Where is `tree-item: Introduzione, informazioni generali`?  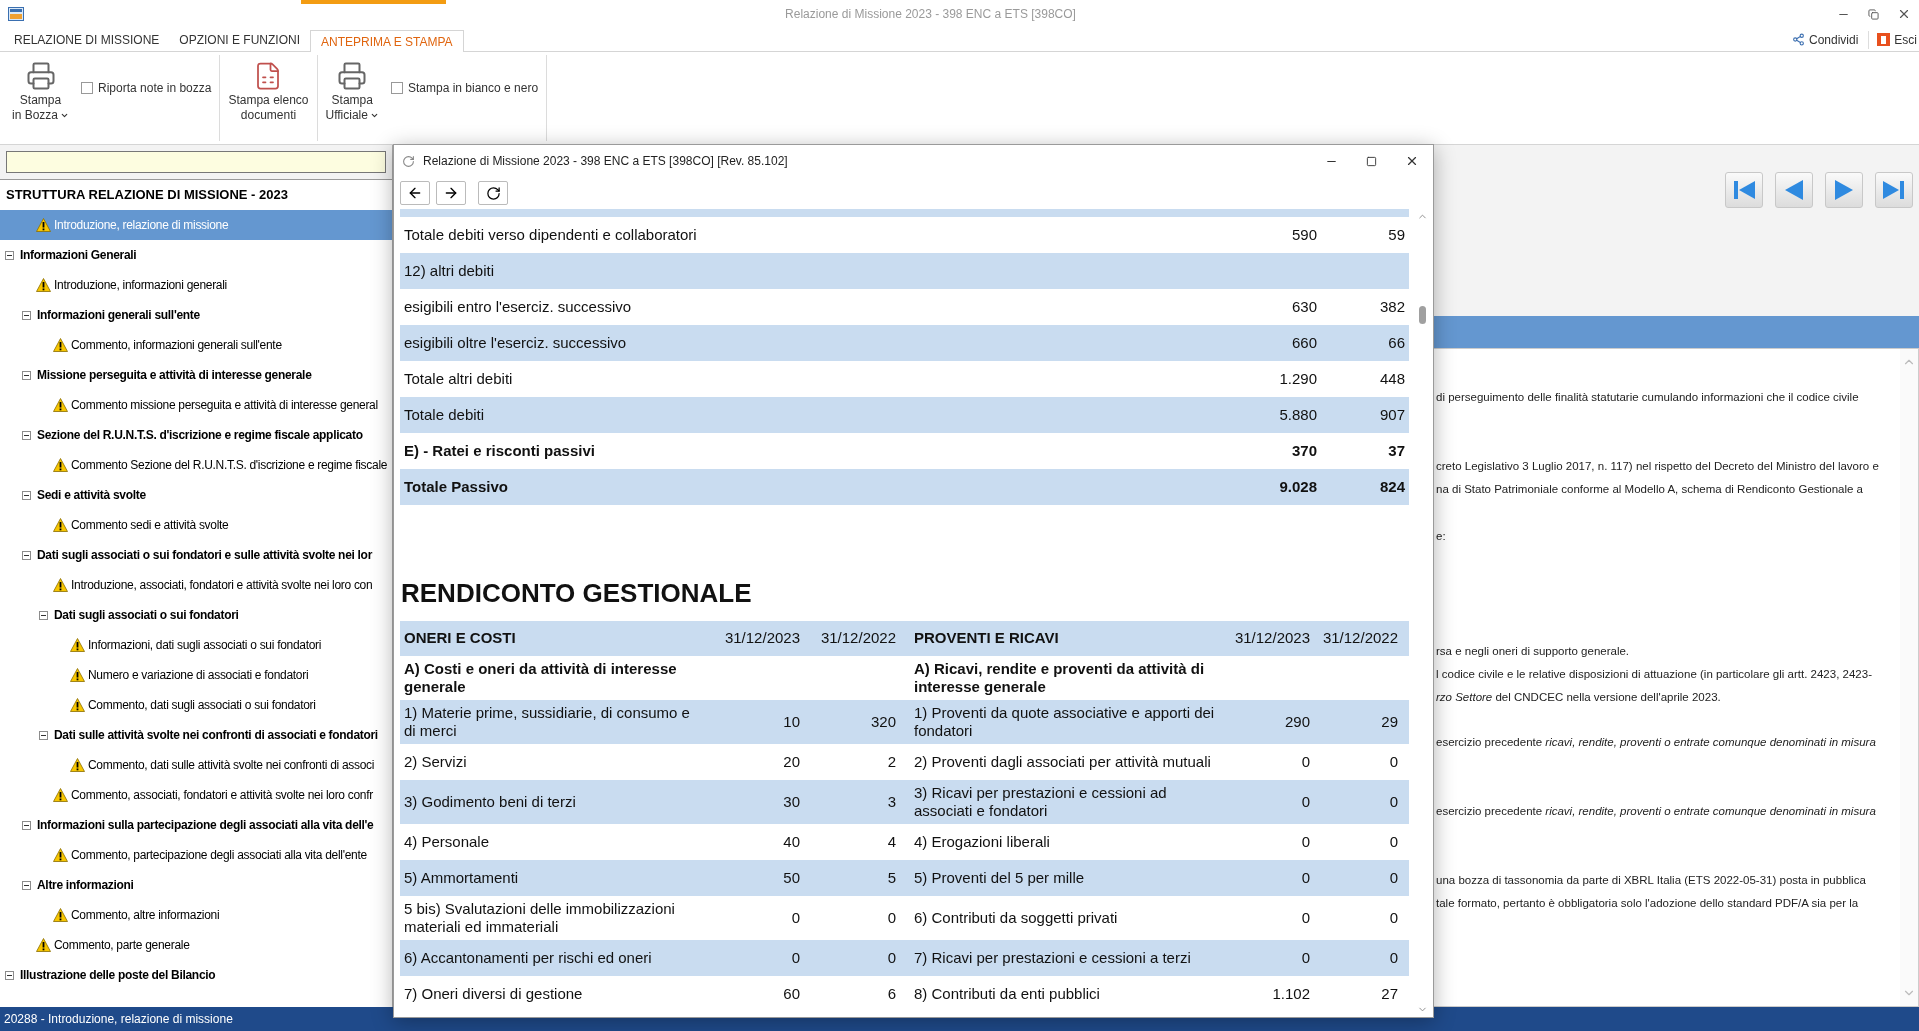
tree-item: Introduzione, informazioni generali is located at coordinates (196, 285).